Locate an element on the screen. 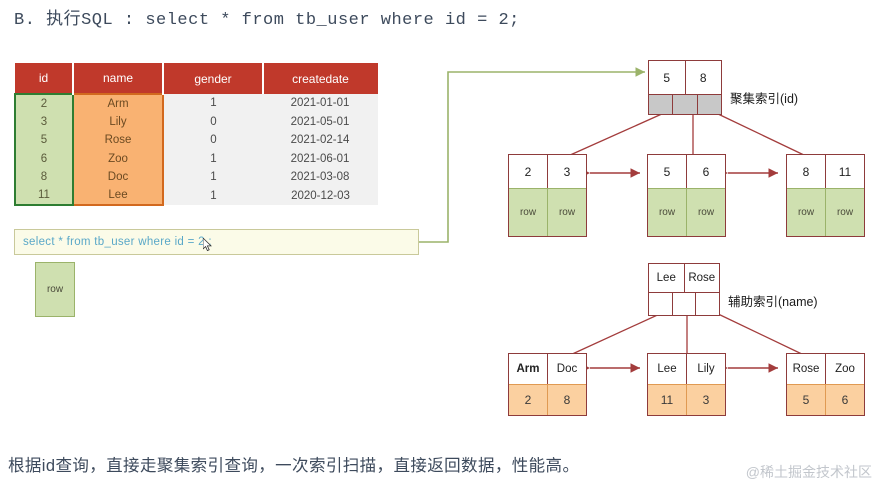  clustered-leaf-keys: 8 11 is located at coordinates (825, 171).